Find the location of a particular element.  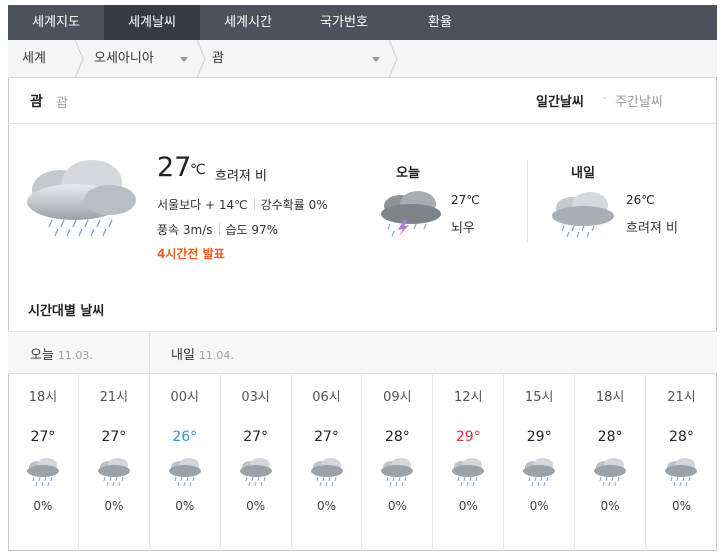

current-details-row-1: 서울보다 + 14℃ 강수확률 0% is located at coordinates (242, 204).